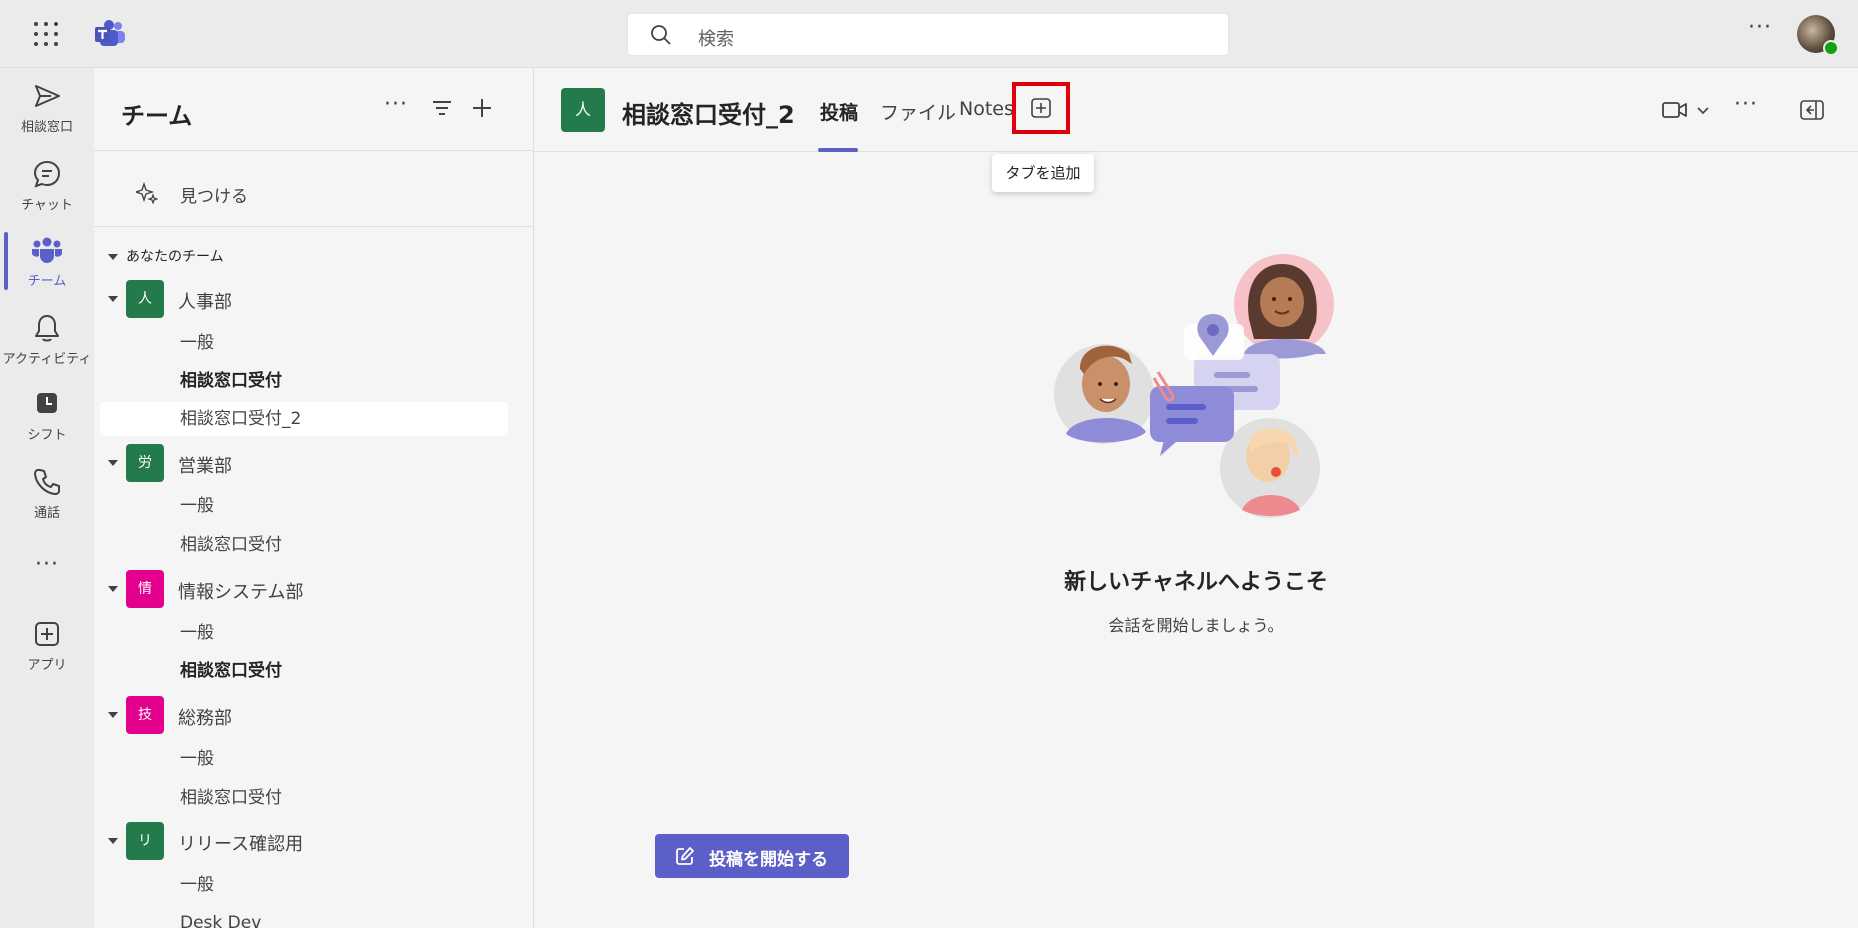 This screenshot has height=928, width=1858. What do you see at coordinates (145, 841) in the screenshot?
I see `team-avatar: リ` at bounding box center [145, 841].